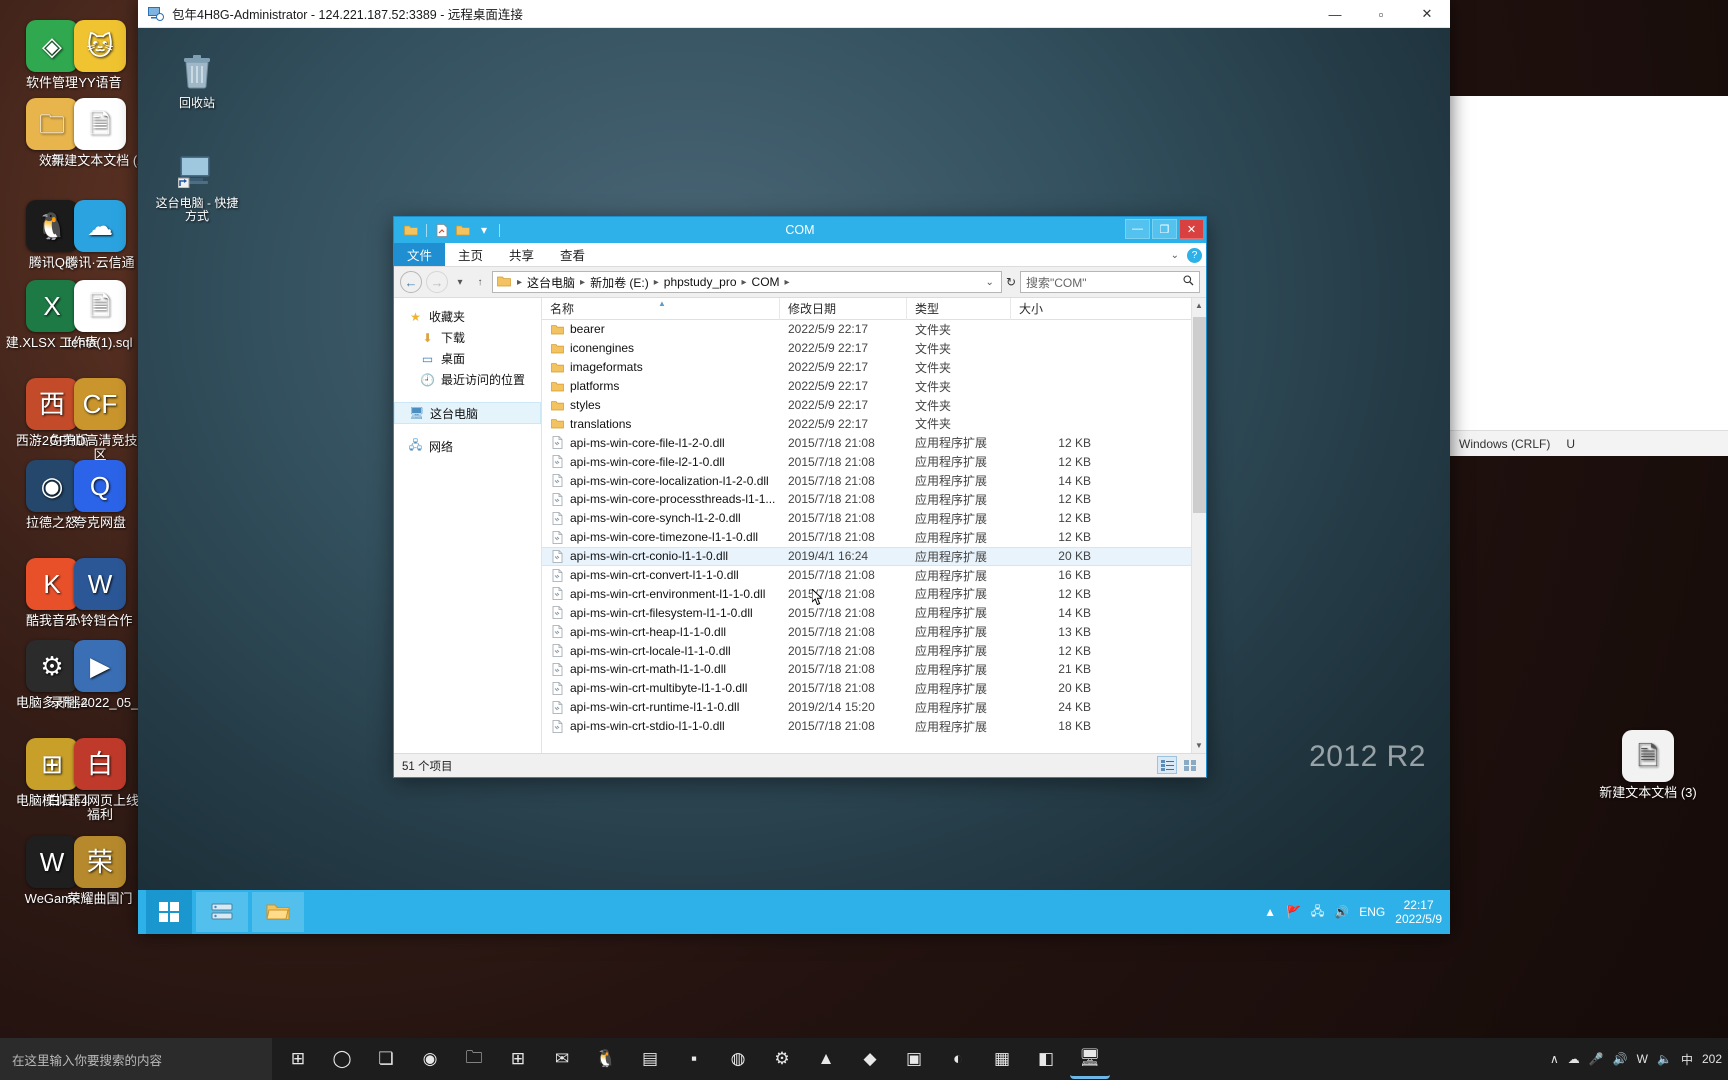 This screenshot has width=1728, height=1080. I want to click on search-input: 搜索"COM", so click(1110, 282).